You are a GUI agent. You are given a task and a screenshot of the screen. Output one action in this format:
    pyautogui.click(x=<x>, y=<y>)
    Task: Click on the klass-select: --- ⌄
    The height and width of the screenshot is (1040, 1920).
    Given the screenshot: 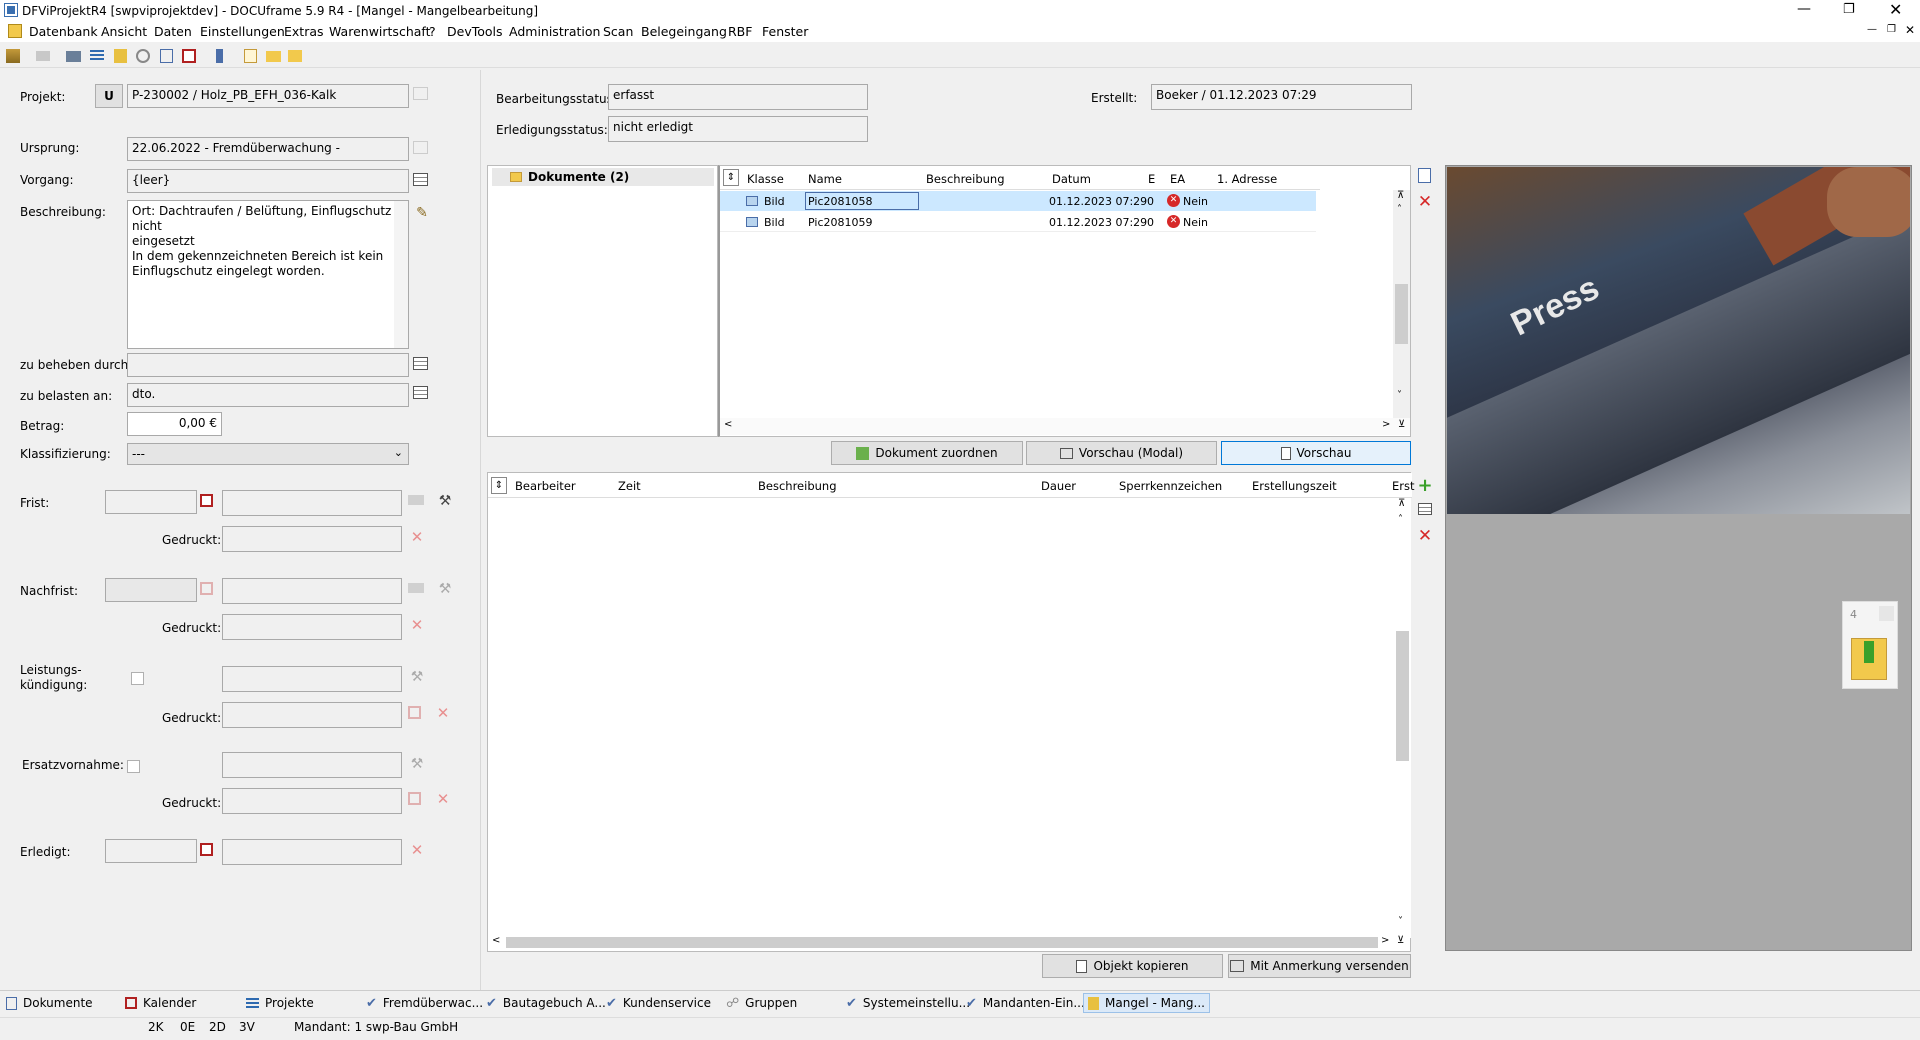 What is the action you would take?
    pyautogui.click(x=268, y=454)
    